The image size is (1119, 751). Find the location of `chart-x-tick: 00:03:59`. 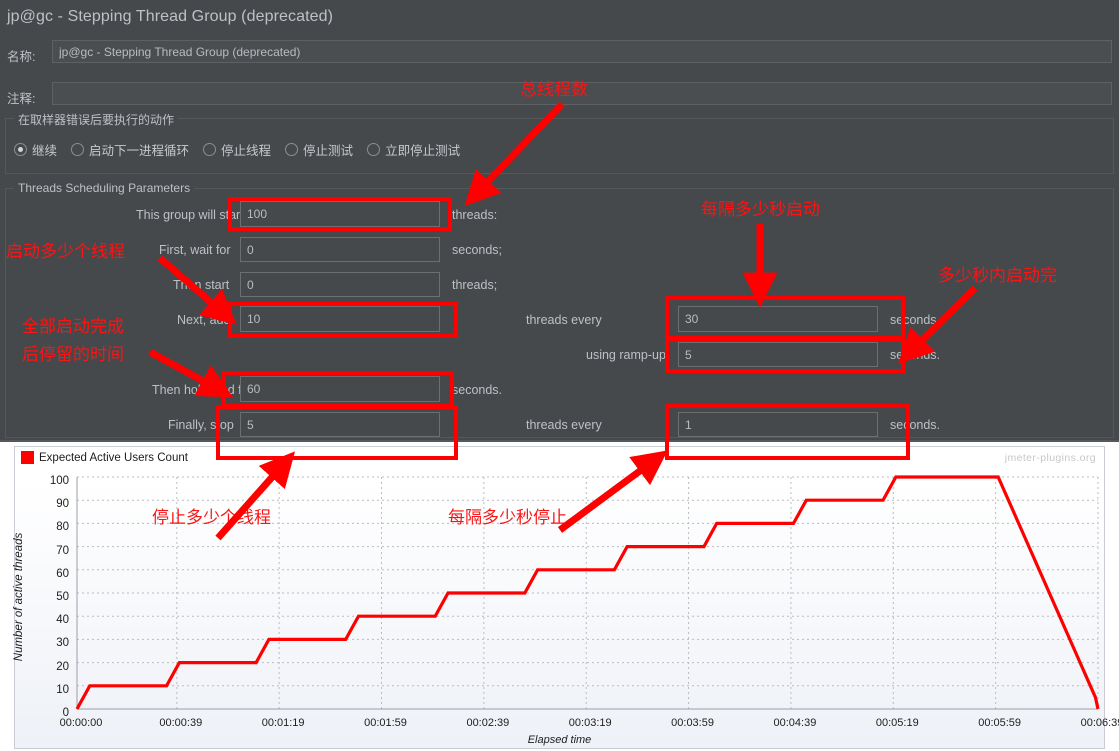

chart-x-tick: 00:03:59 is located at coordinates (692, 723).